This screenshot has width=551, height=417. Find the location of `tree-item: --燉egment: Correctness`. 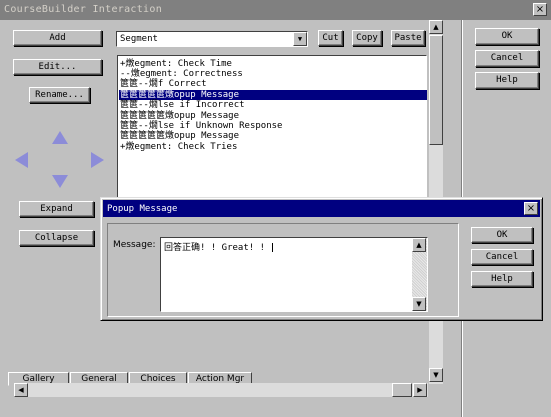

tree-item: --燉egment: Correctness is located at coordinates (181, 74).